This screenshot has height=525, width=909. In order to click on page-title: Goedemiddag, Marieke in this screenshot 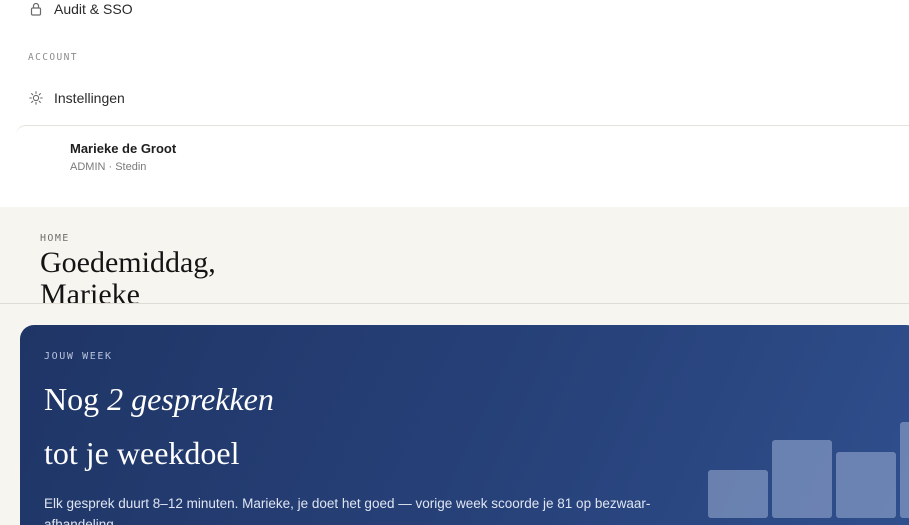, I will do `click(128, 275)`.